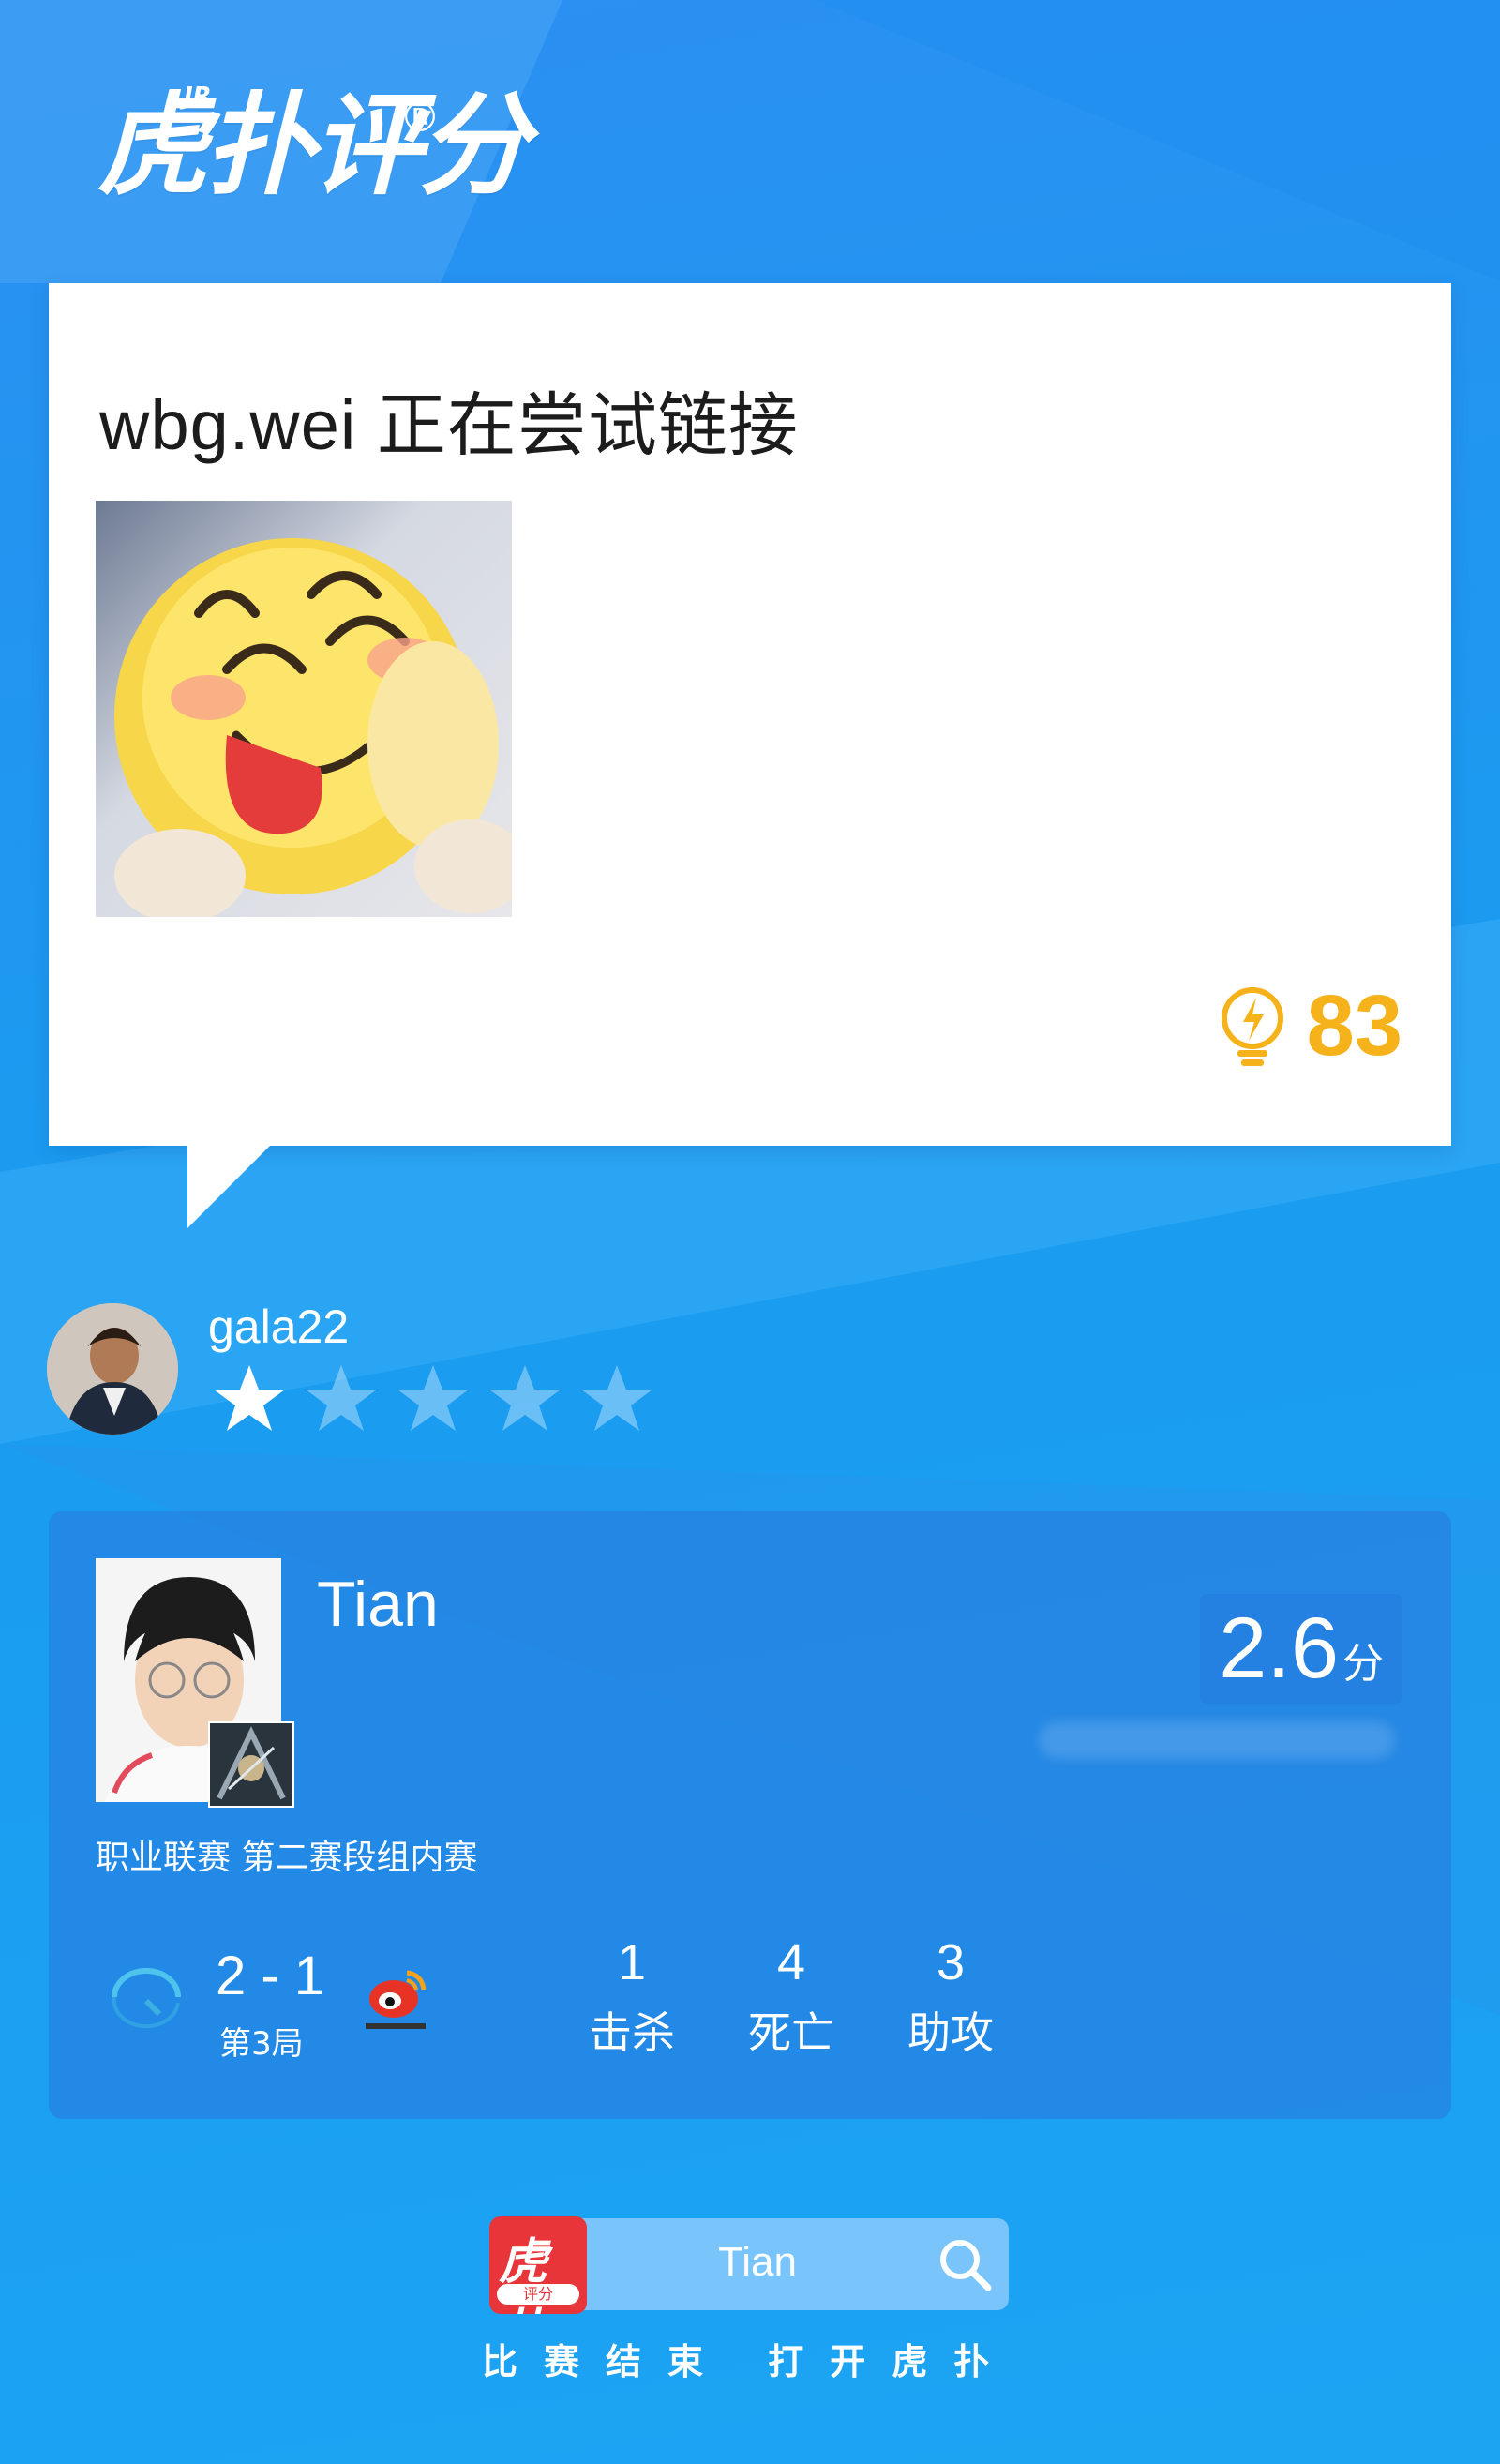 This screenshot has height=2464, width=1500. What do you see at coordinates (1217, 1740) in the screenshot?
I see `blurred-subtext` at bounding box center [1217, 1740].